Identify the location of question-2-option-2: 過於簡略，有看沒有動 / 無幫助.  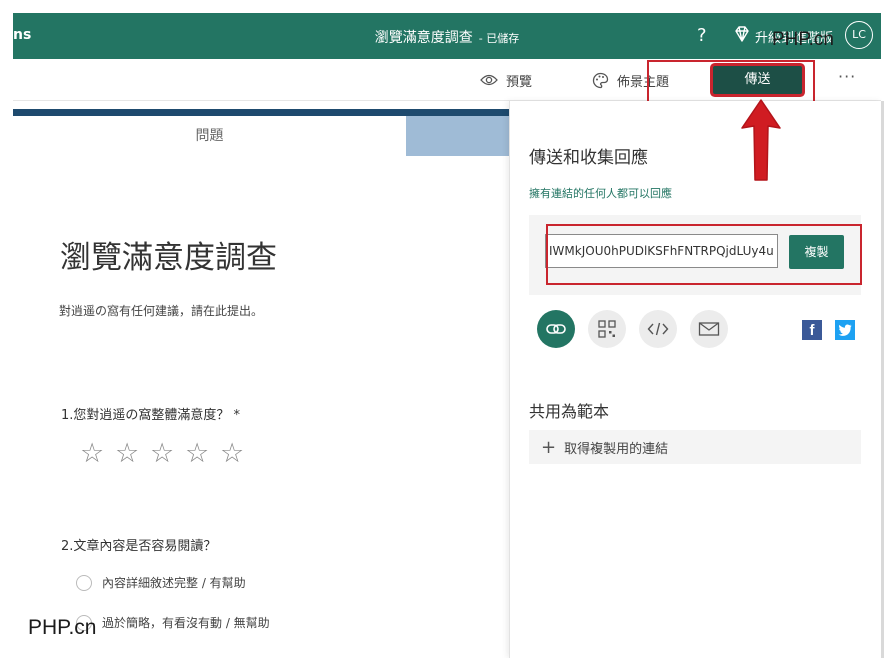
(173, 622).